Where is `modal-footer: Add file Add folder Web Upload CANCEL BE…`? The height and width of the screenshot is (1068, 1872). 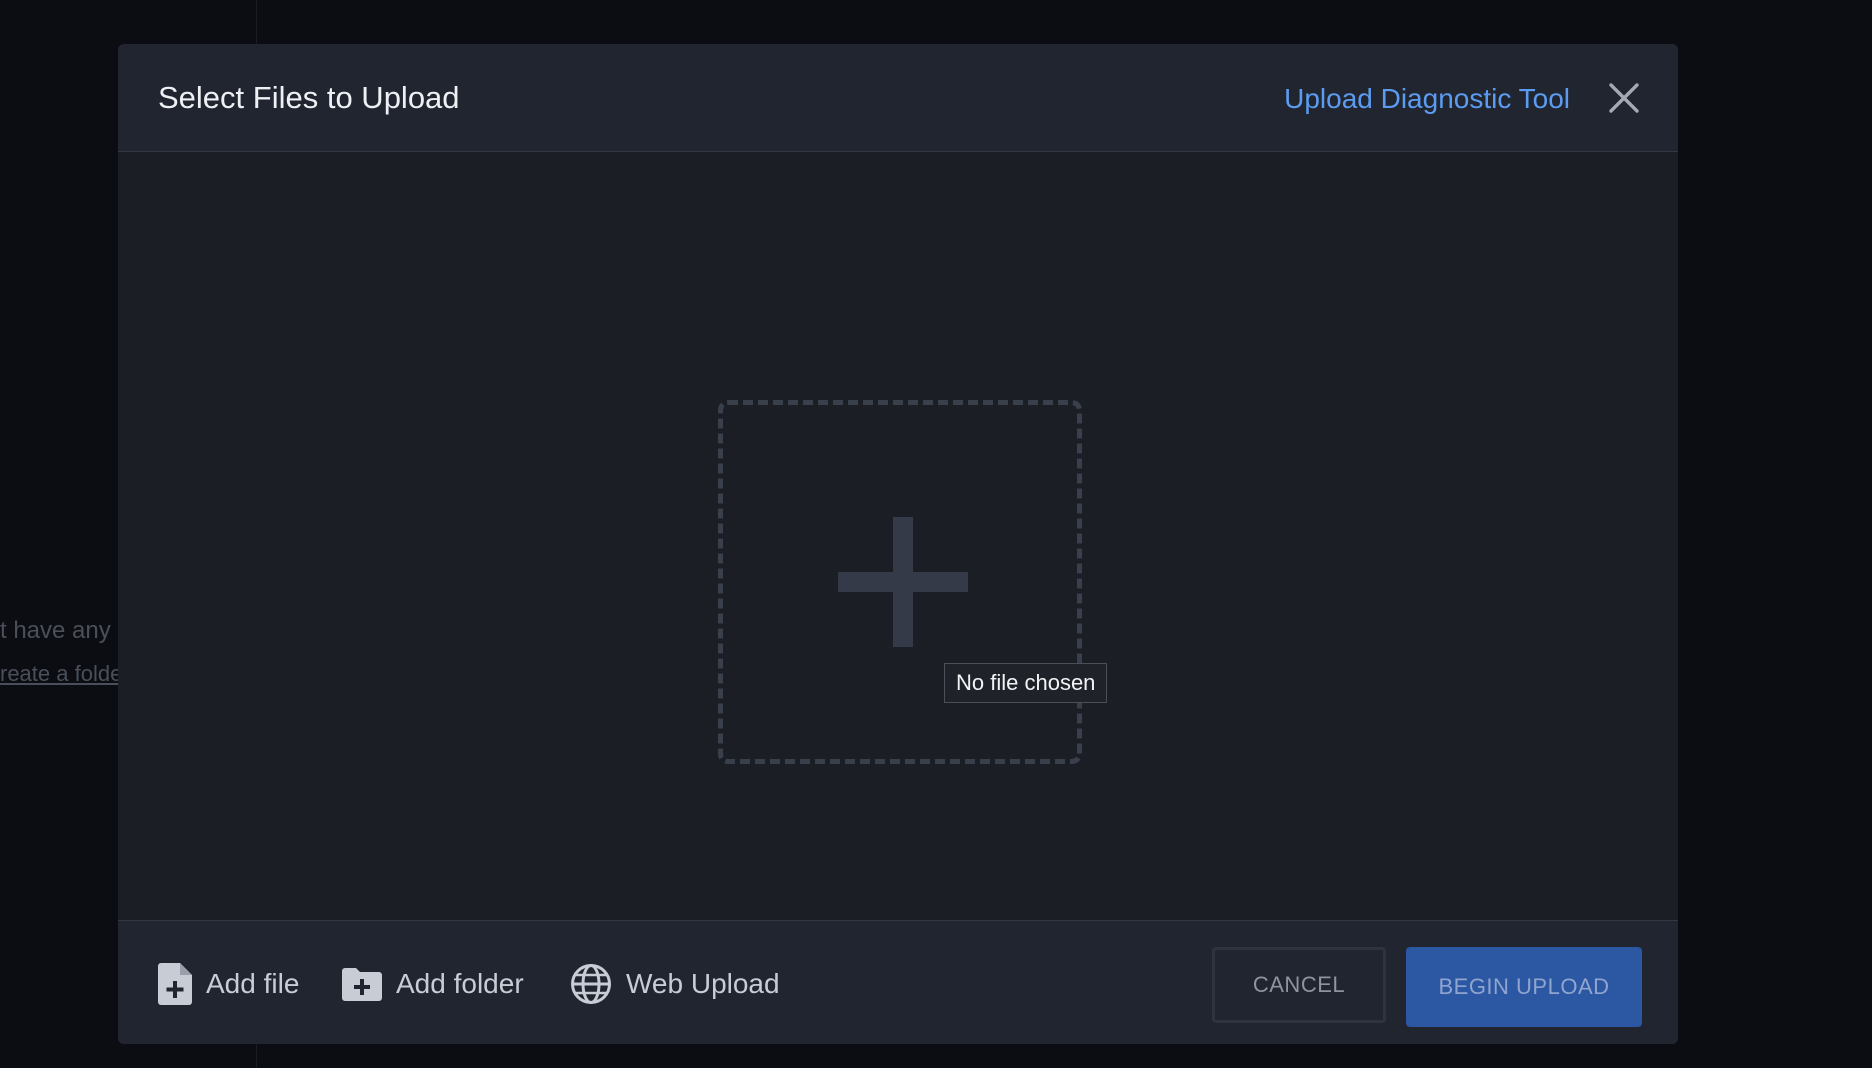
modal-footer: Add file Add folder Web Upload CANCEL BE… is located at coordinates (898, 982).